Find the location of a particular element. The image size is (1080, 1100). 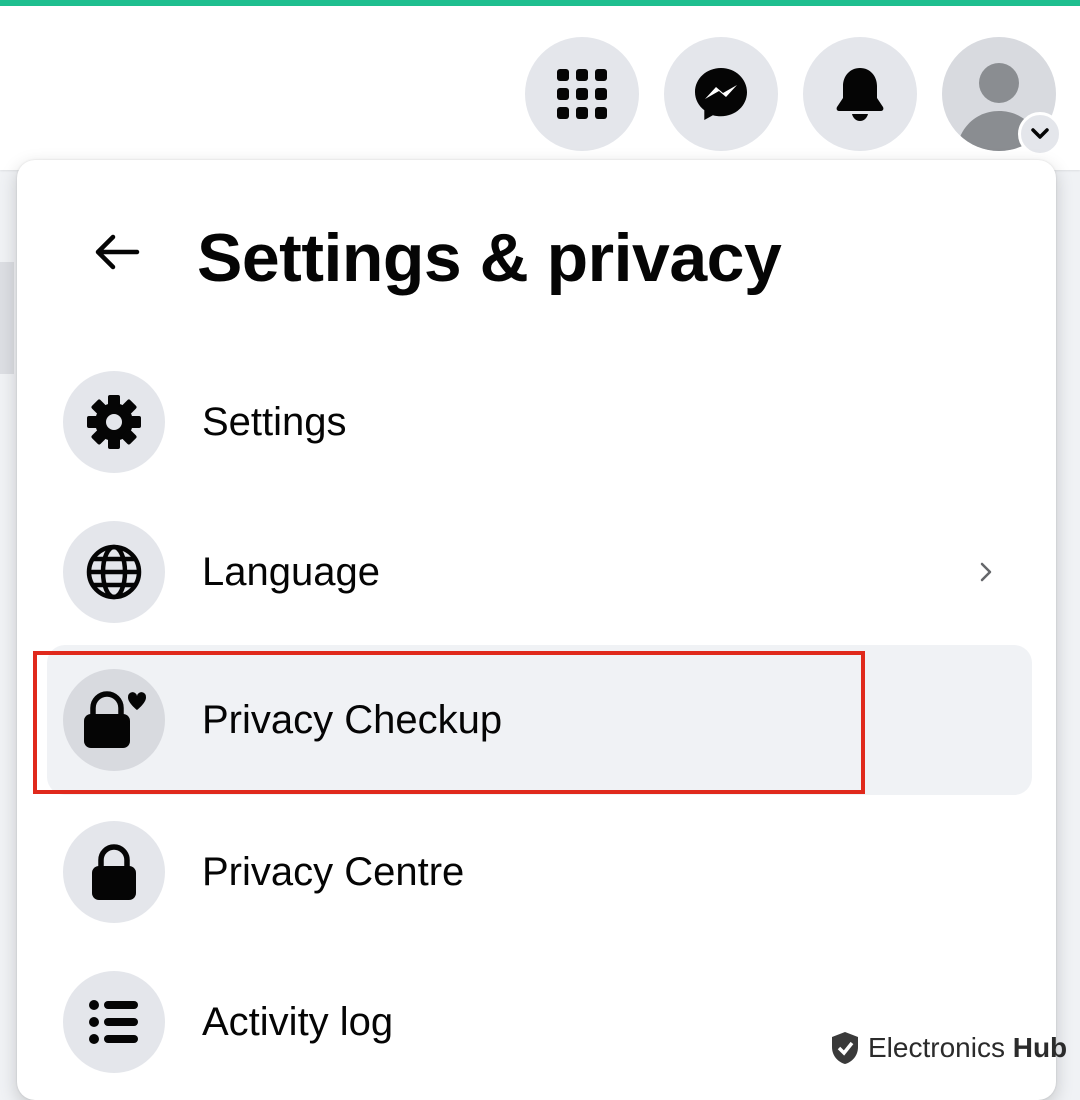

globe-icon is located at coordinates (114, 572).